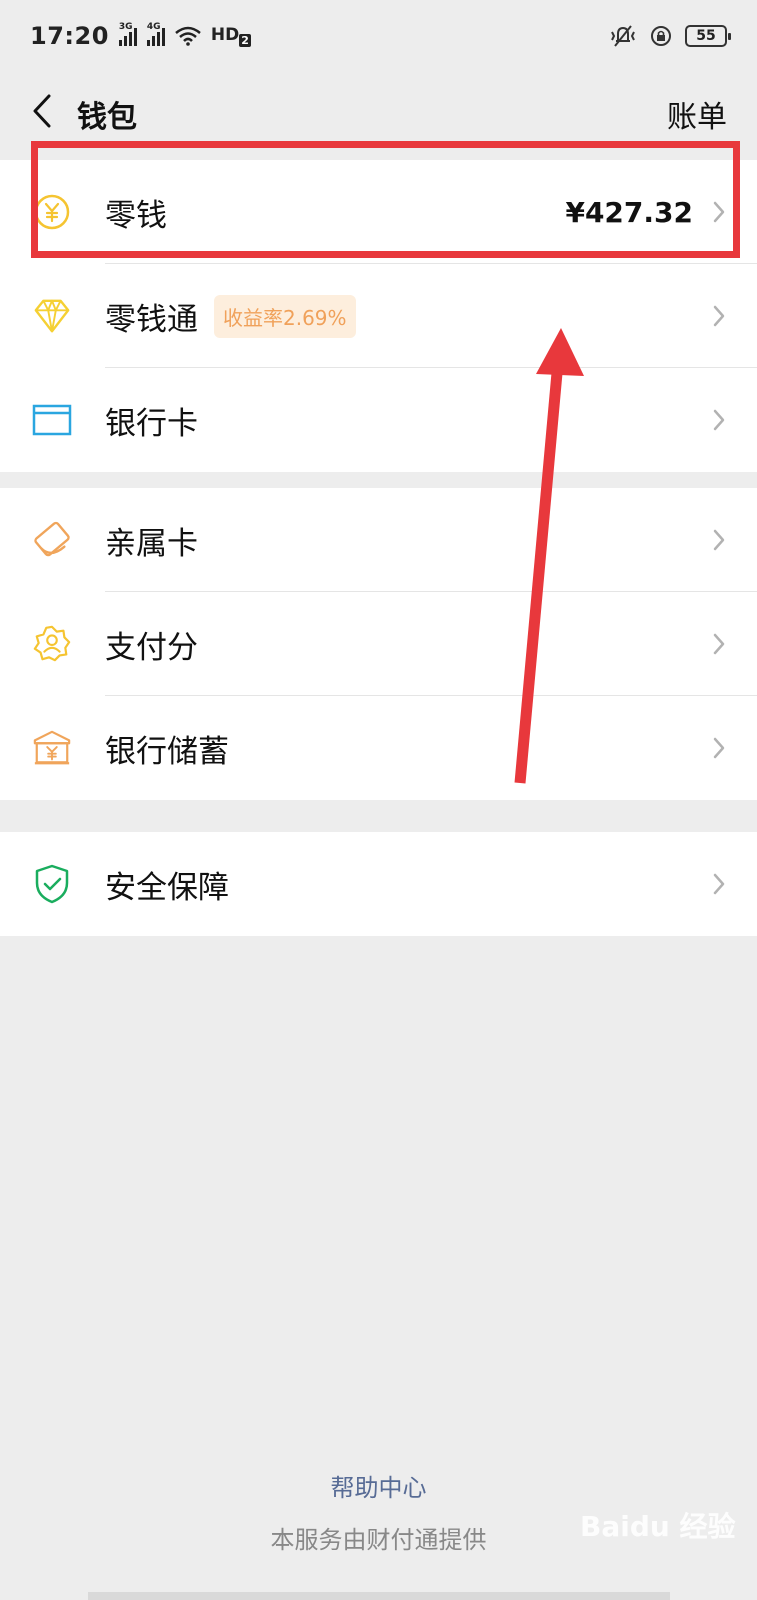  I want to click on wallet-item-label: 支付分, so click(151, 647).